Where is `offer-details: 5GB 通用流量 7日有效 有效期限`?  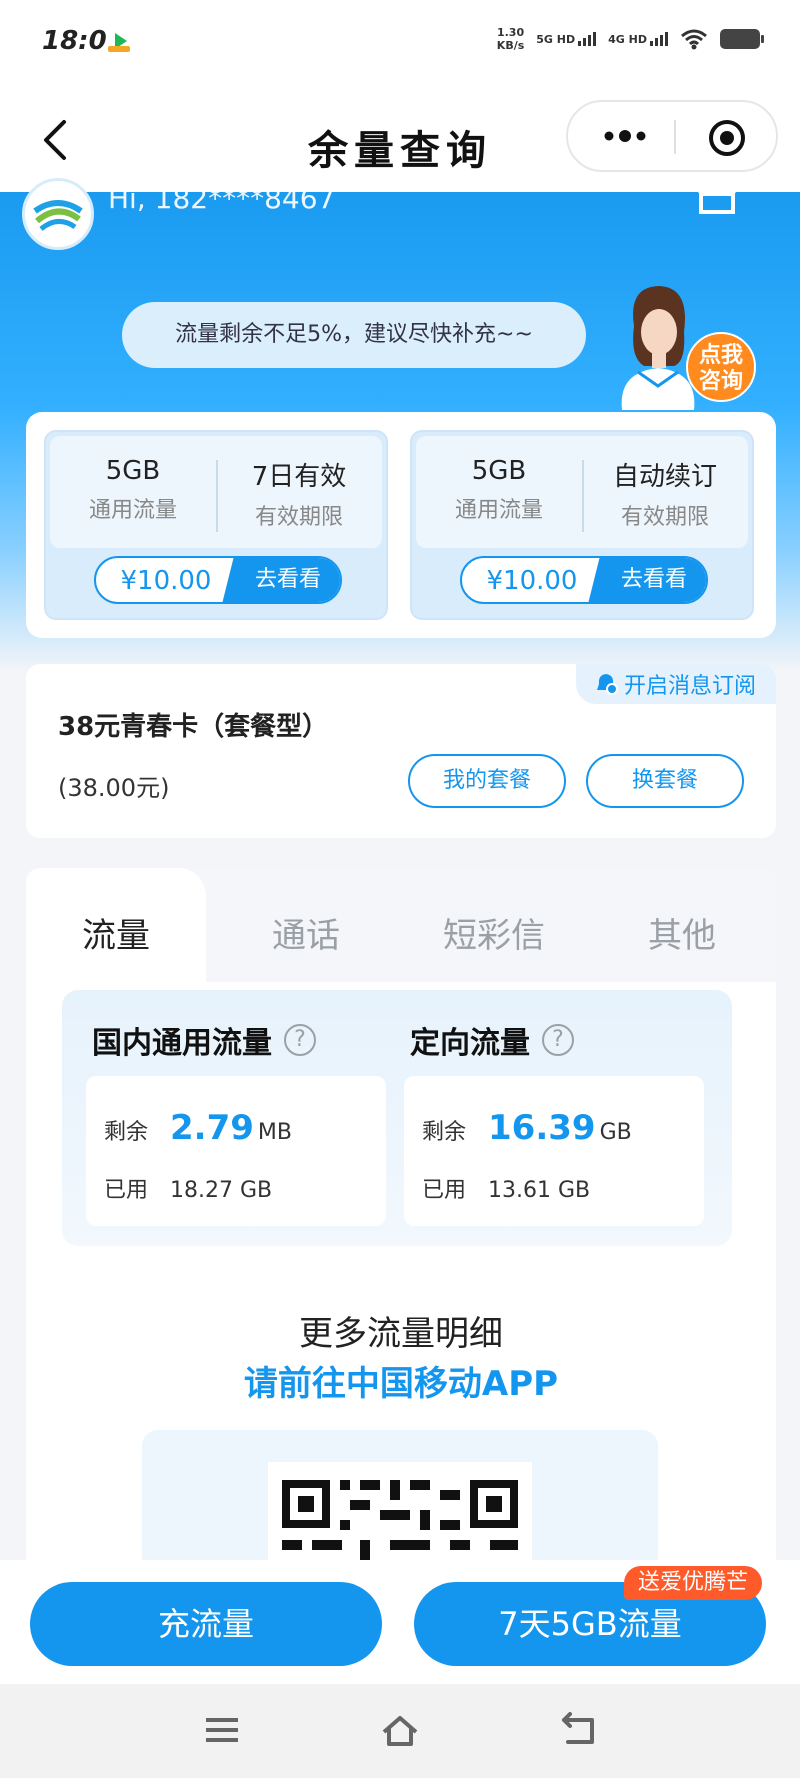 offer-details: 5GB 通用流量 7日有效 有效期限 is located at coordinates (216, 492).